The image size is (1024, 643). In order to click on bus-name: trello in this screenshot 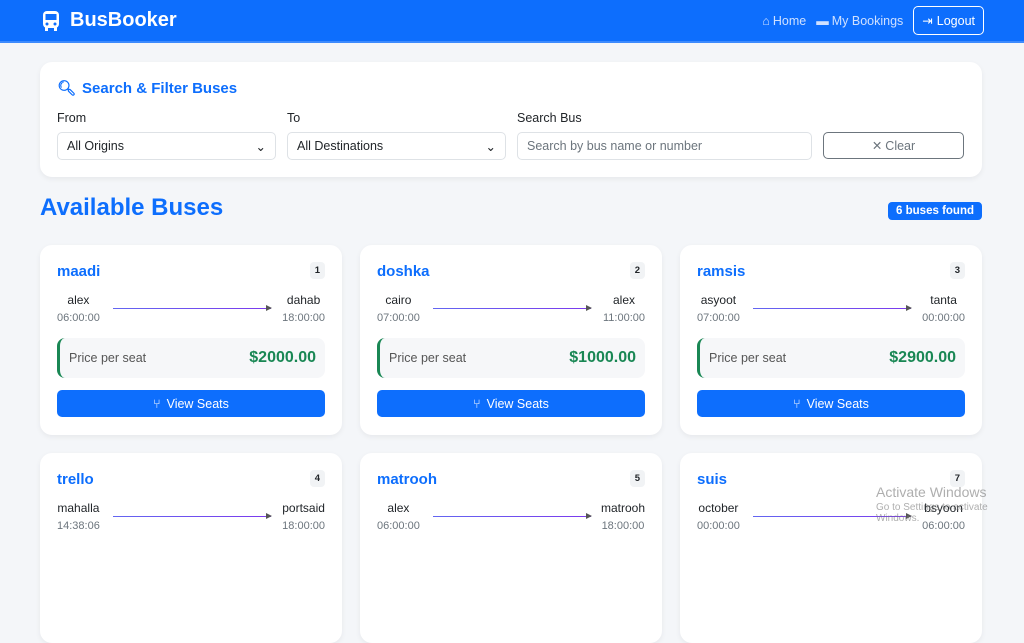, I will do `click(75, 479)`.